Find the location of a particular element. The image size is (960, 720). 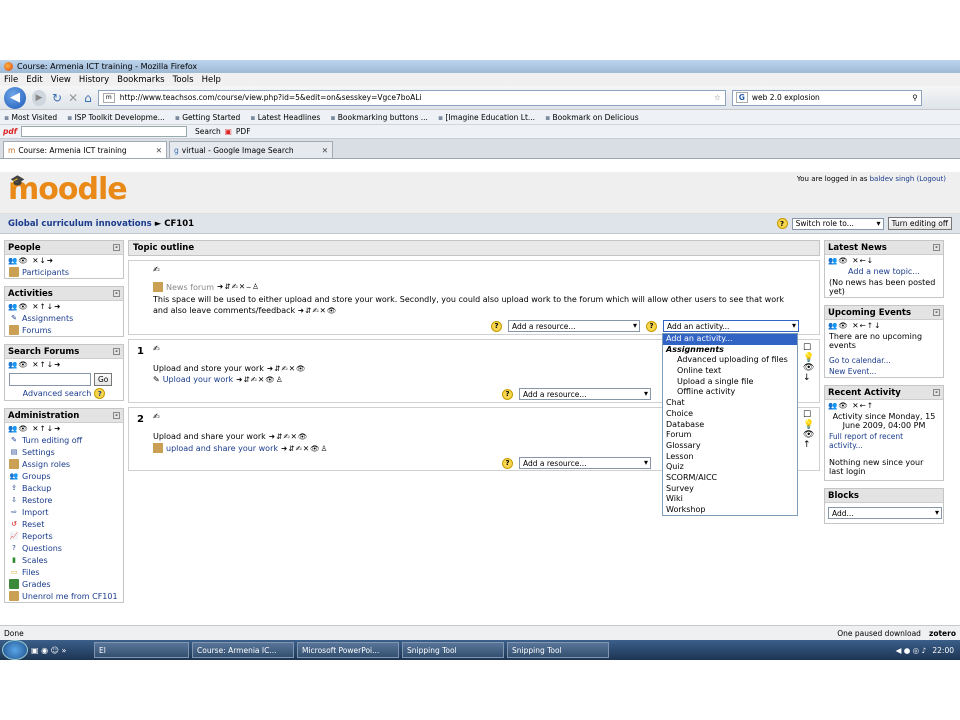

dropdown-option: Offline activity is located at coordinates (730, 392).